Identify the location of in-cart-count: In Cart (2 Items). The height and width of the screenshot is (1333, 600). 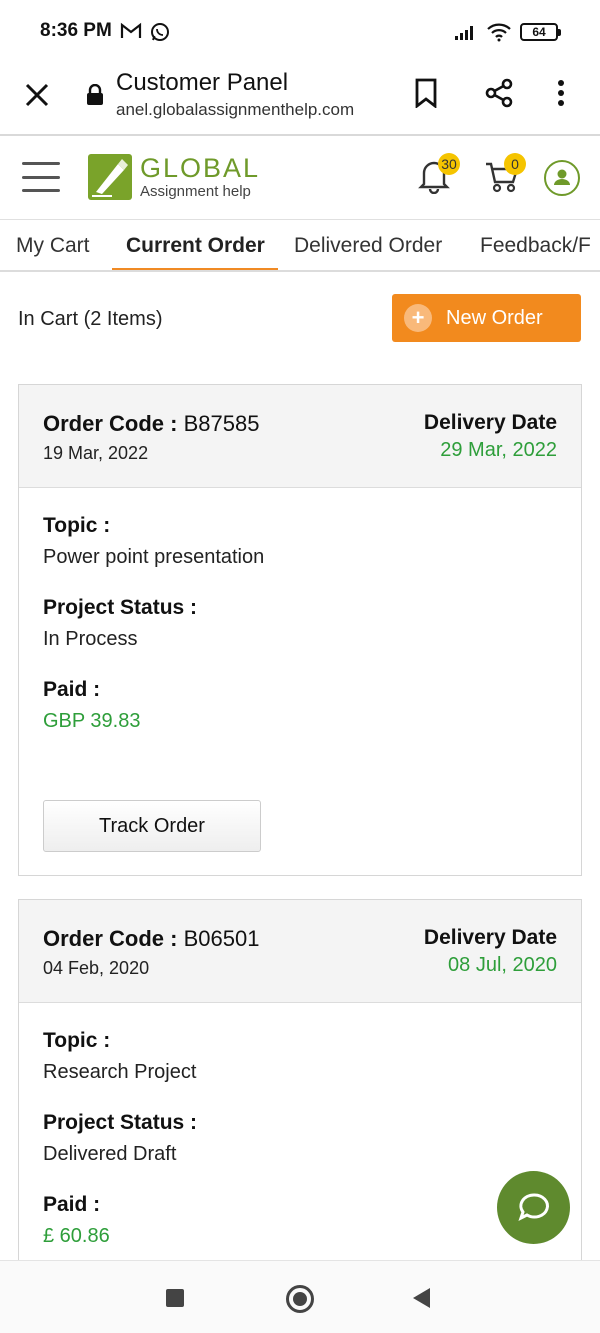
(90, 319).